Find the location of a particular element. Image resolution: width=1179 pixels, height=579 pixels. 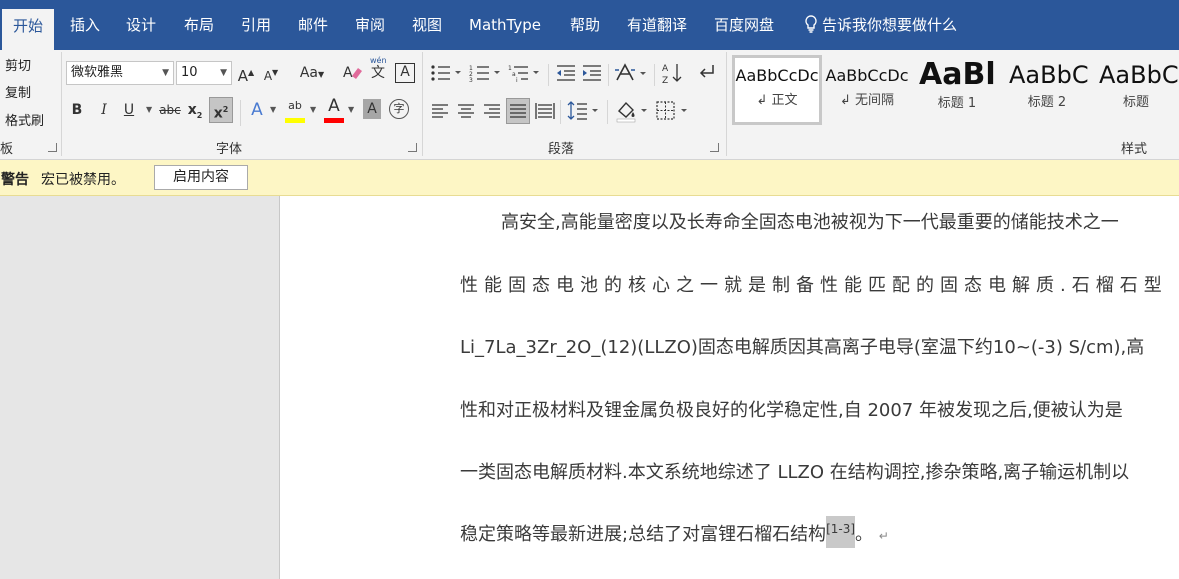

subscript-mark: 2 is located at coordinates (199, 115).